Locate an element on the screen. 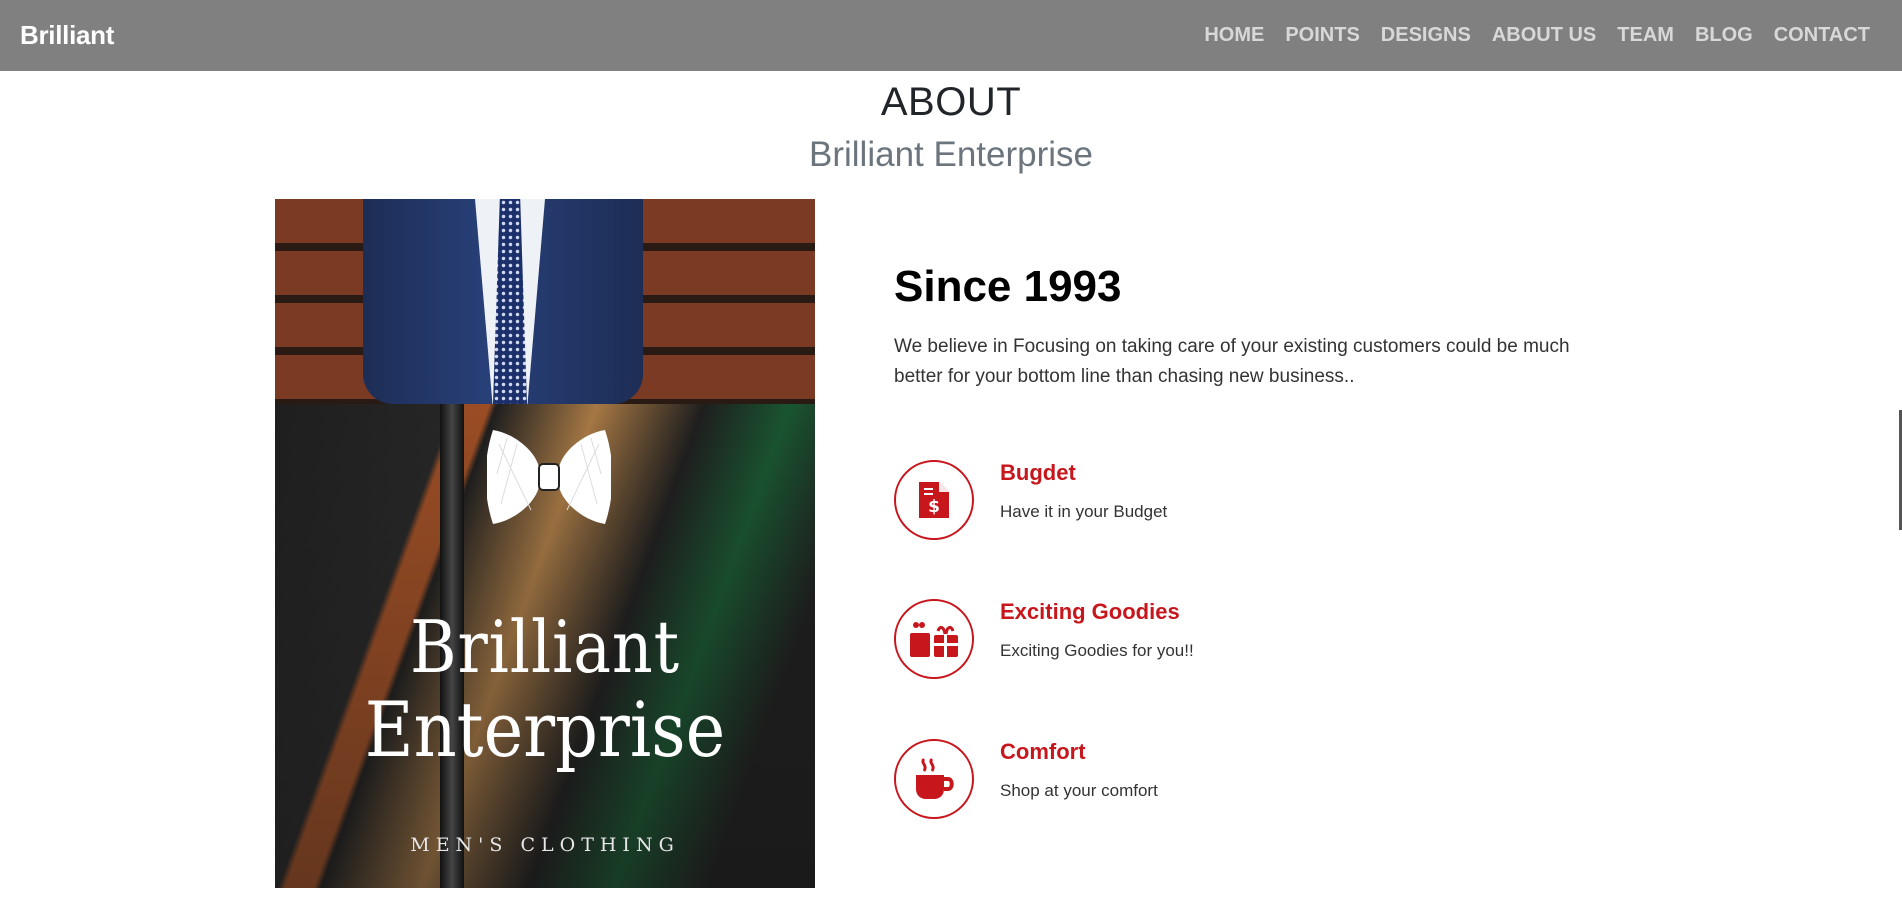  feature-icon-circle: $ is located at coordinates (934, 500).